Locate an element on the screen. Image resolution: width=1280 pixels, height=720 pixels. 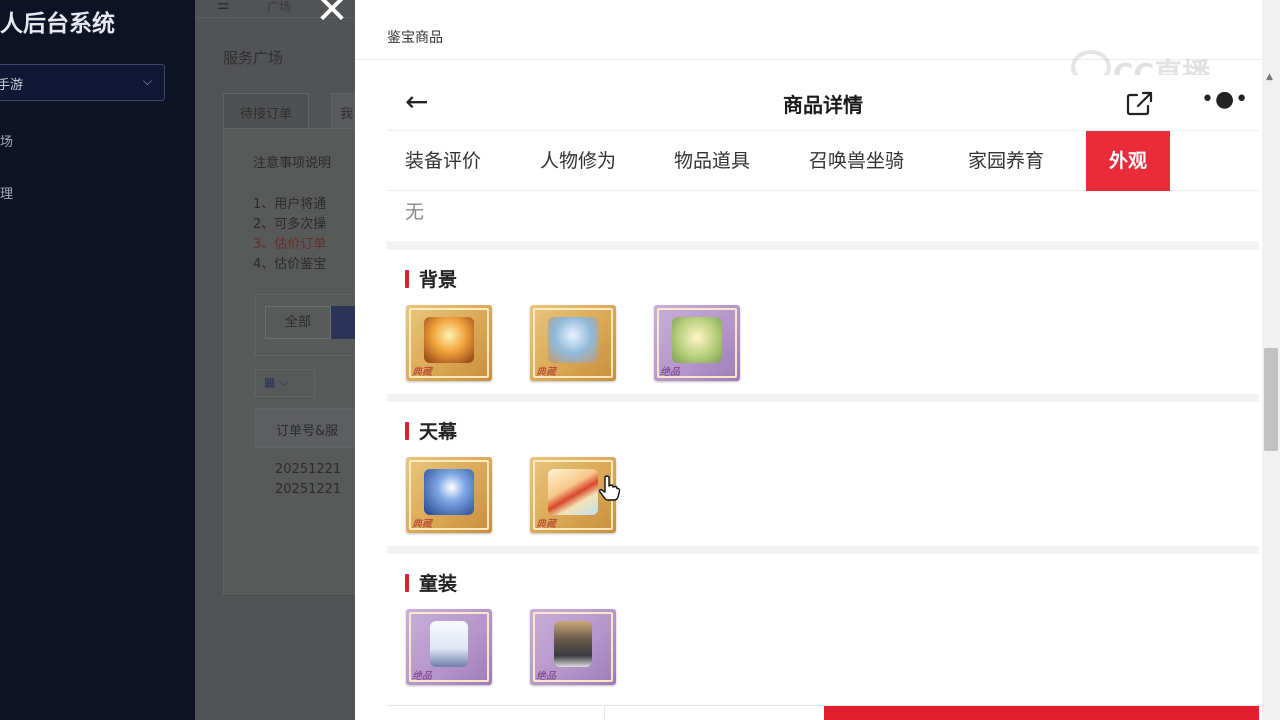
notes-title: 注意事项说明 is located at coordinates (292, 163).